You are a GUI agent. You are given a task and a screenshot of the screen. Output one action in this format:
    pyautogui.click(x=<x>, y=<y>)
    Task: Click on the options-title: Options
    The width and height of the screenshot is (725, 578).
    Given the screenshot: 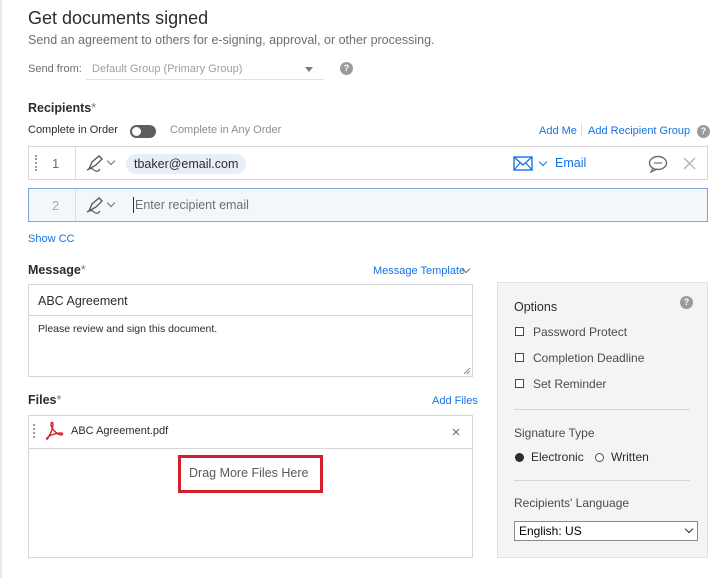 What is the action you would take?
    pyautogui.click(x=536, y=307)
    